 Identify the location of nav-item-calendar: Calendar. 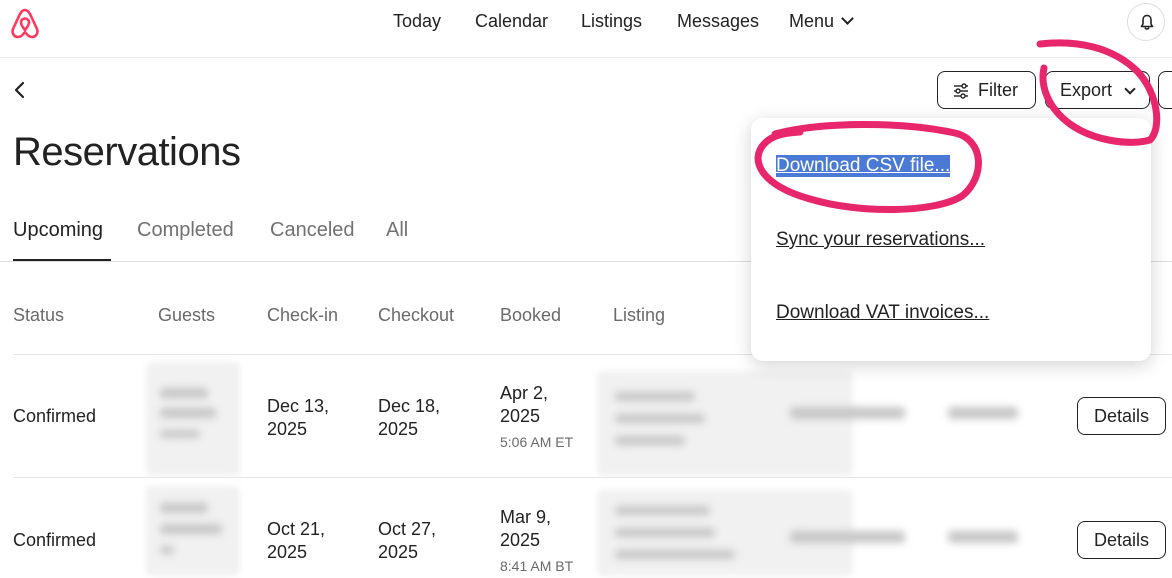
(511, 21).